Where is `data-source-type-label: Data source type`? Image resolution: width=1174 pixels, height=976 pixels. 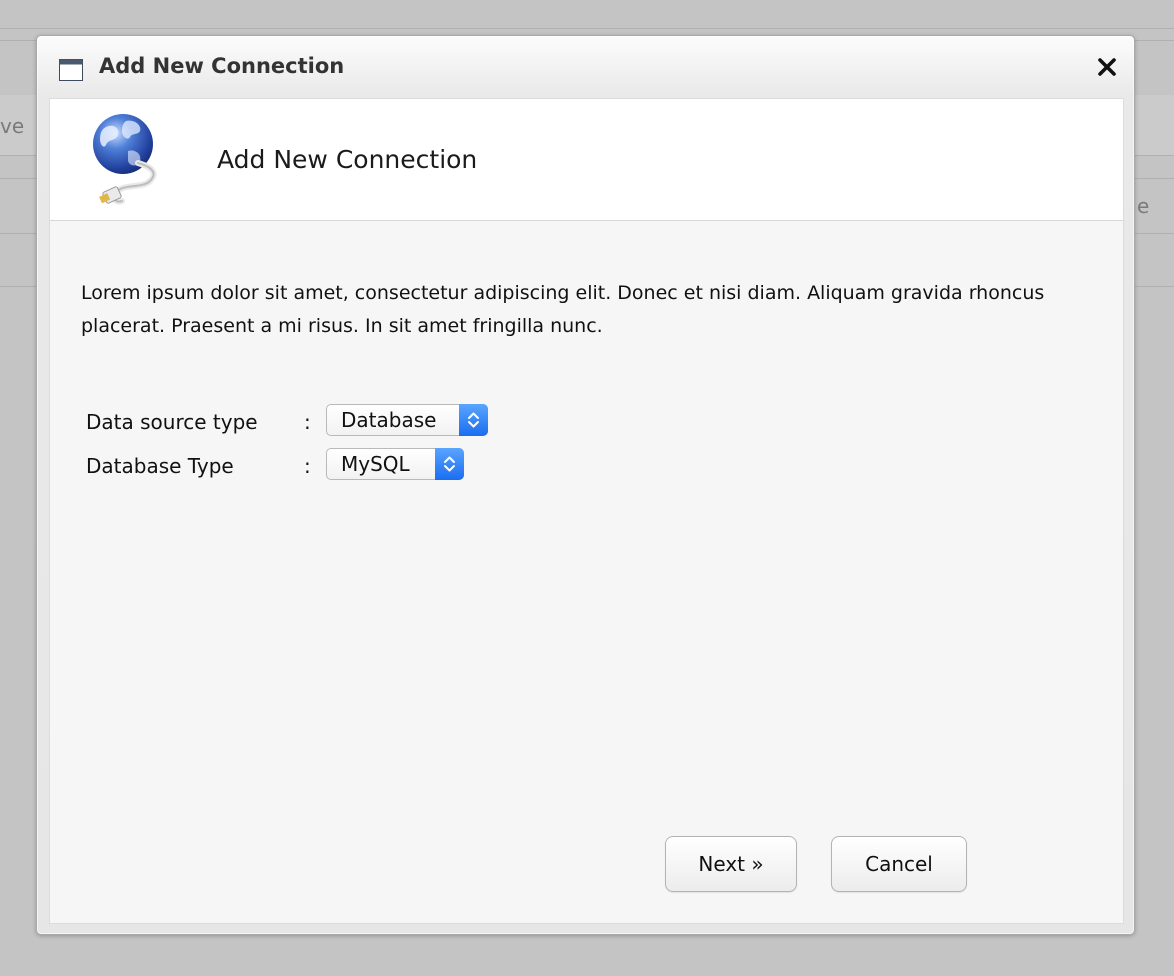 data-source-type-label: Data source type is located at coordinates (172, 422).